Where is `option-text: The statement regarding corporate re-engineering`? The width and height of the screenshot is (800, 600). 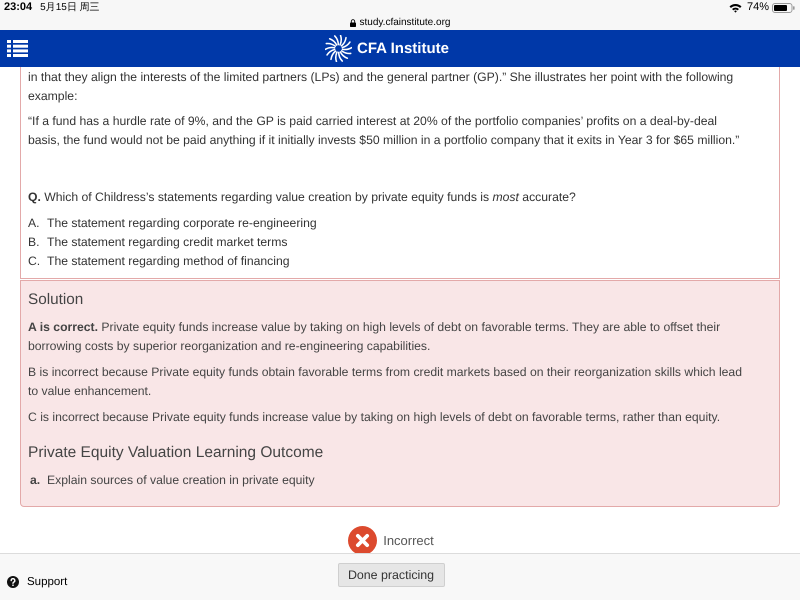
option-text: The statement regarding corporate re-engineering is located at coordinates (182, 223).